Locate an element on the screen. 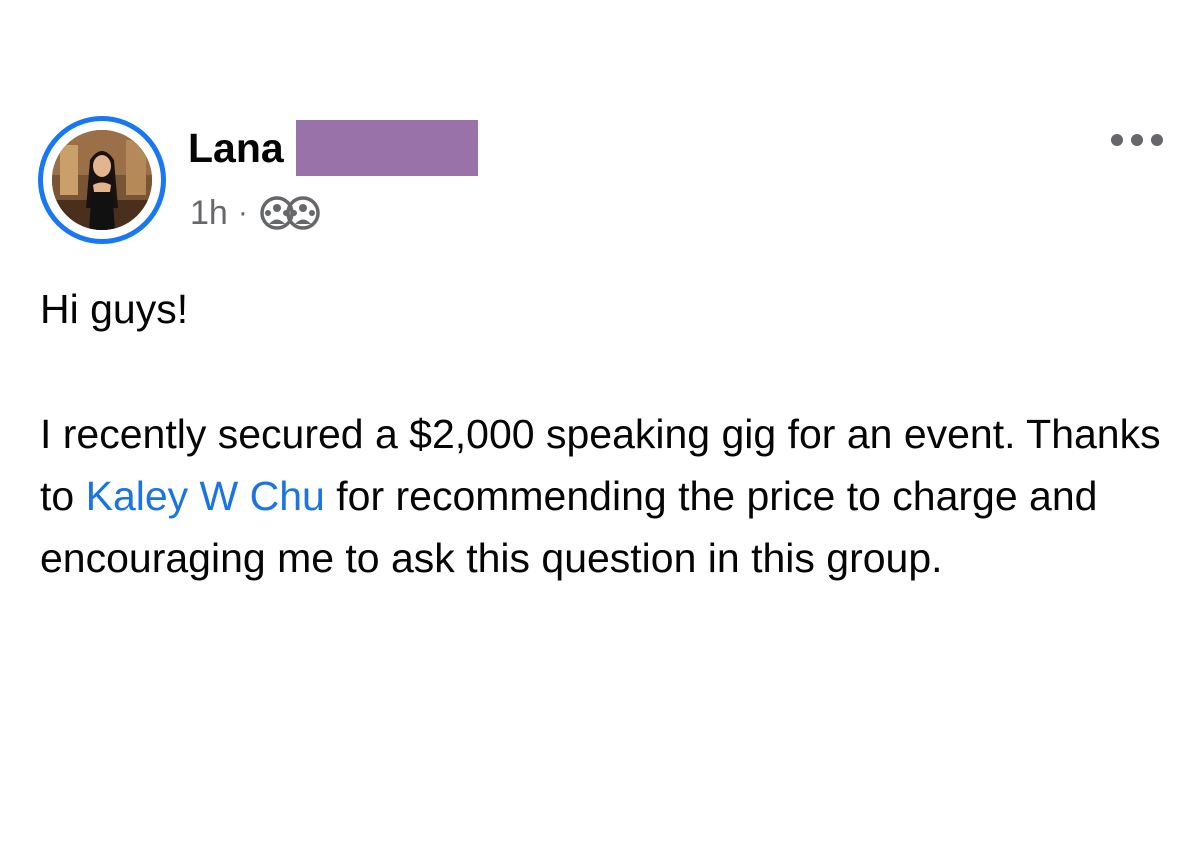 The height and width of the screenshot is (848, 1200). mention-link: Kaley W Chu is located at coordinates (205, 496).